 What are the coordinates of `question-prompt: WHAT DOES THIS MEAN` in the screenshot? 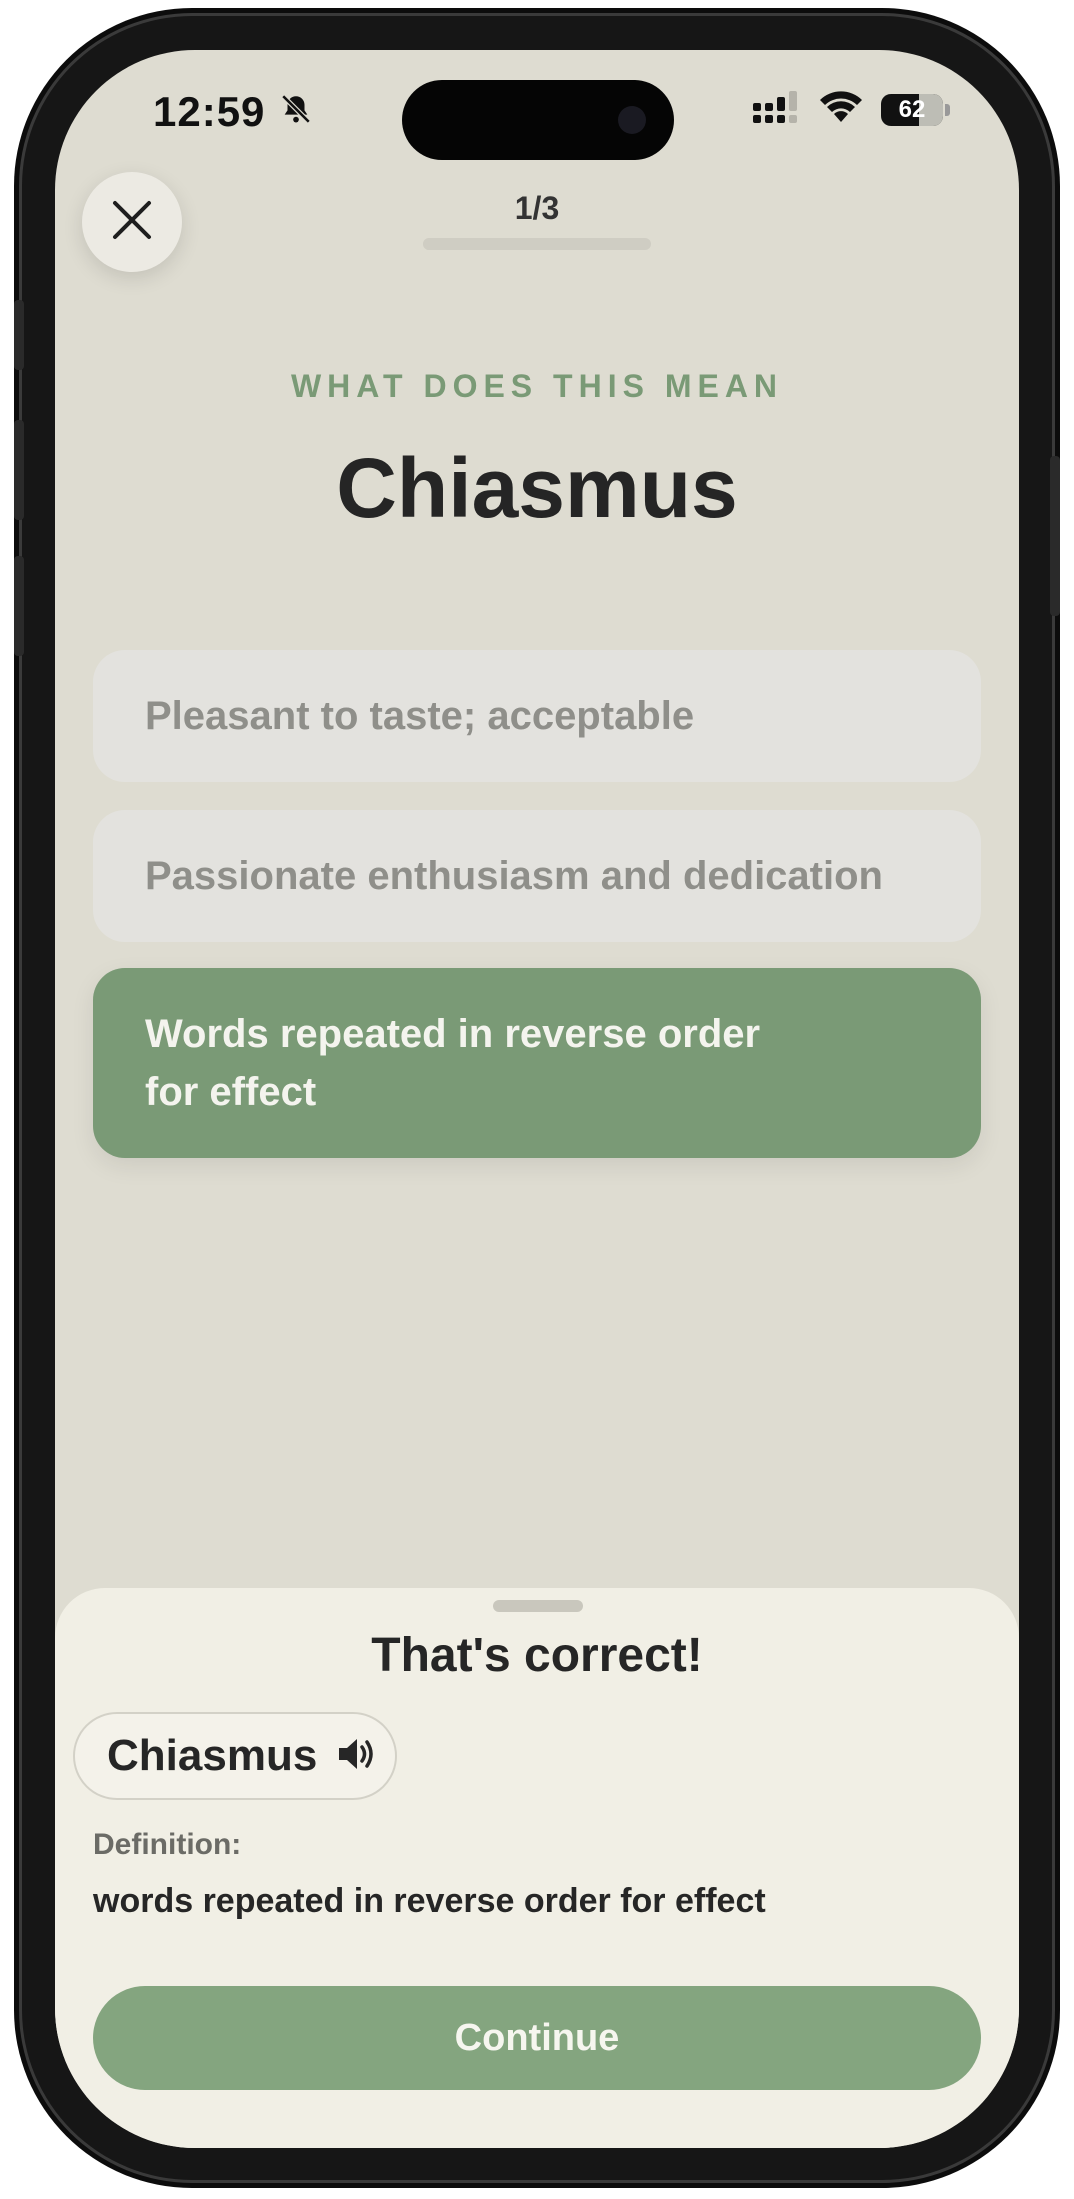 It's located at (537, 386).